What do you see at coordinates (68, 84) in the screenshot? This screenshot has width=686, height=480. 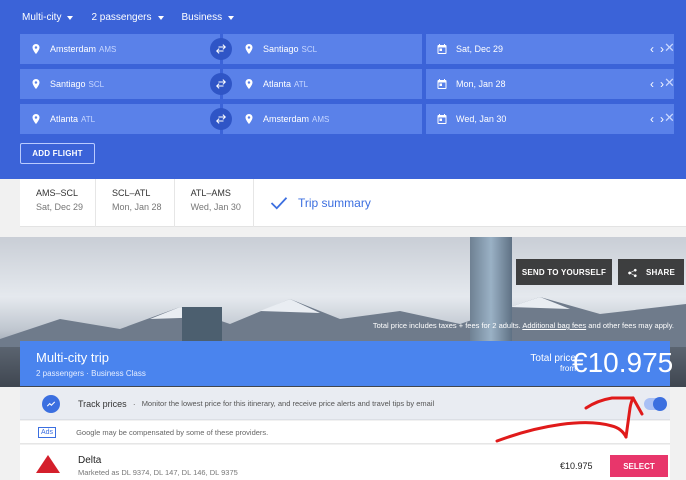 I see `origin-city: Santiago` at bounding box center [68, 84].